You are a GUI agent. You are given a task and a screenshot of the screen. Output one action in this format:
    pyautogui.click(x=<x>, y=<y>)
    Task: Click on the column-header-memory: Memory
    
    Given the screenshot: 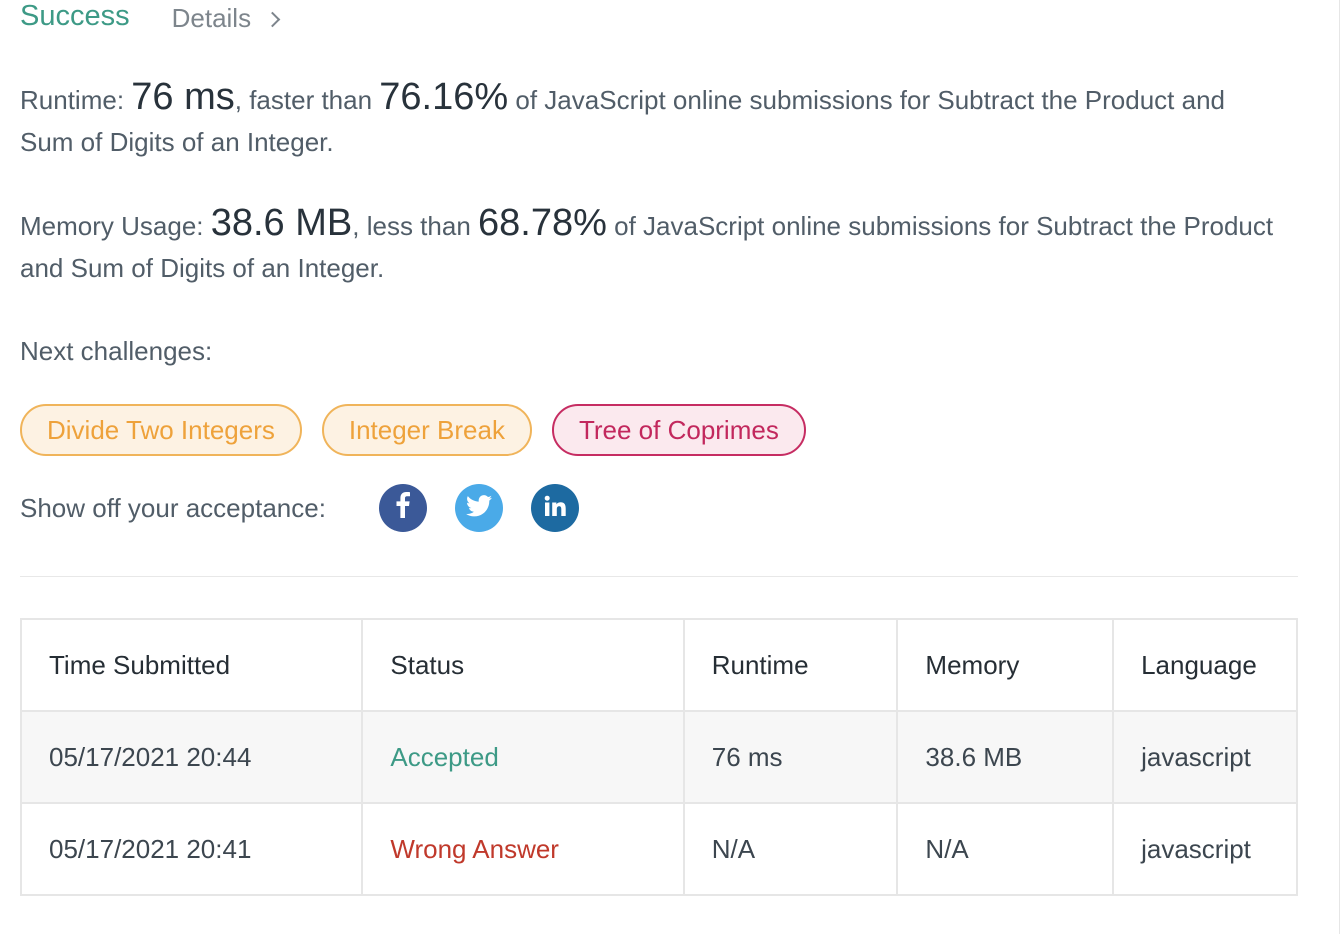 What is the action you would take?
    pyautogui.click(x=1005, y=665)
    